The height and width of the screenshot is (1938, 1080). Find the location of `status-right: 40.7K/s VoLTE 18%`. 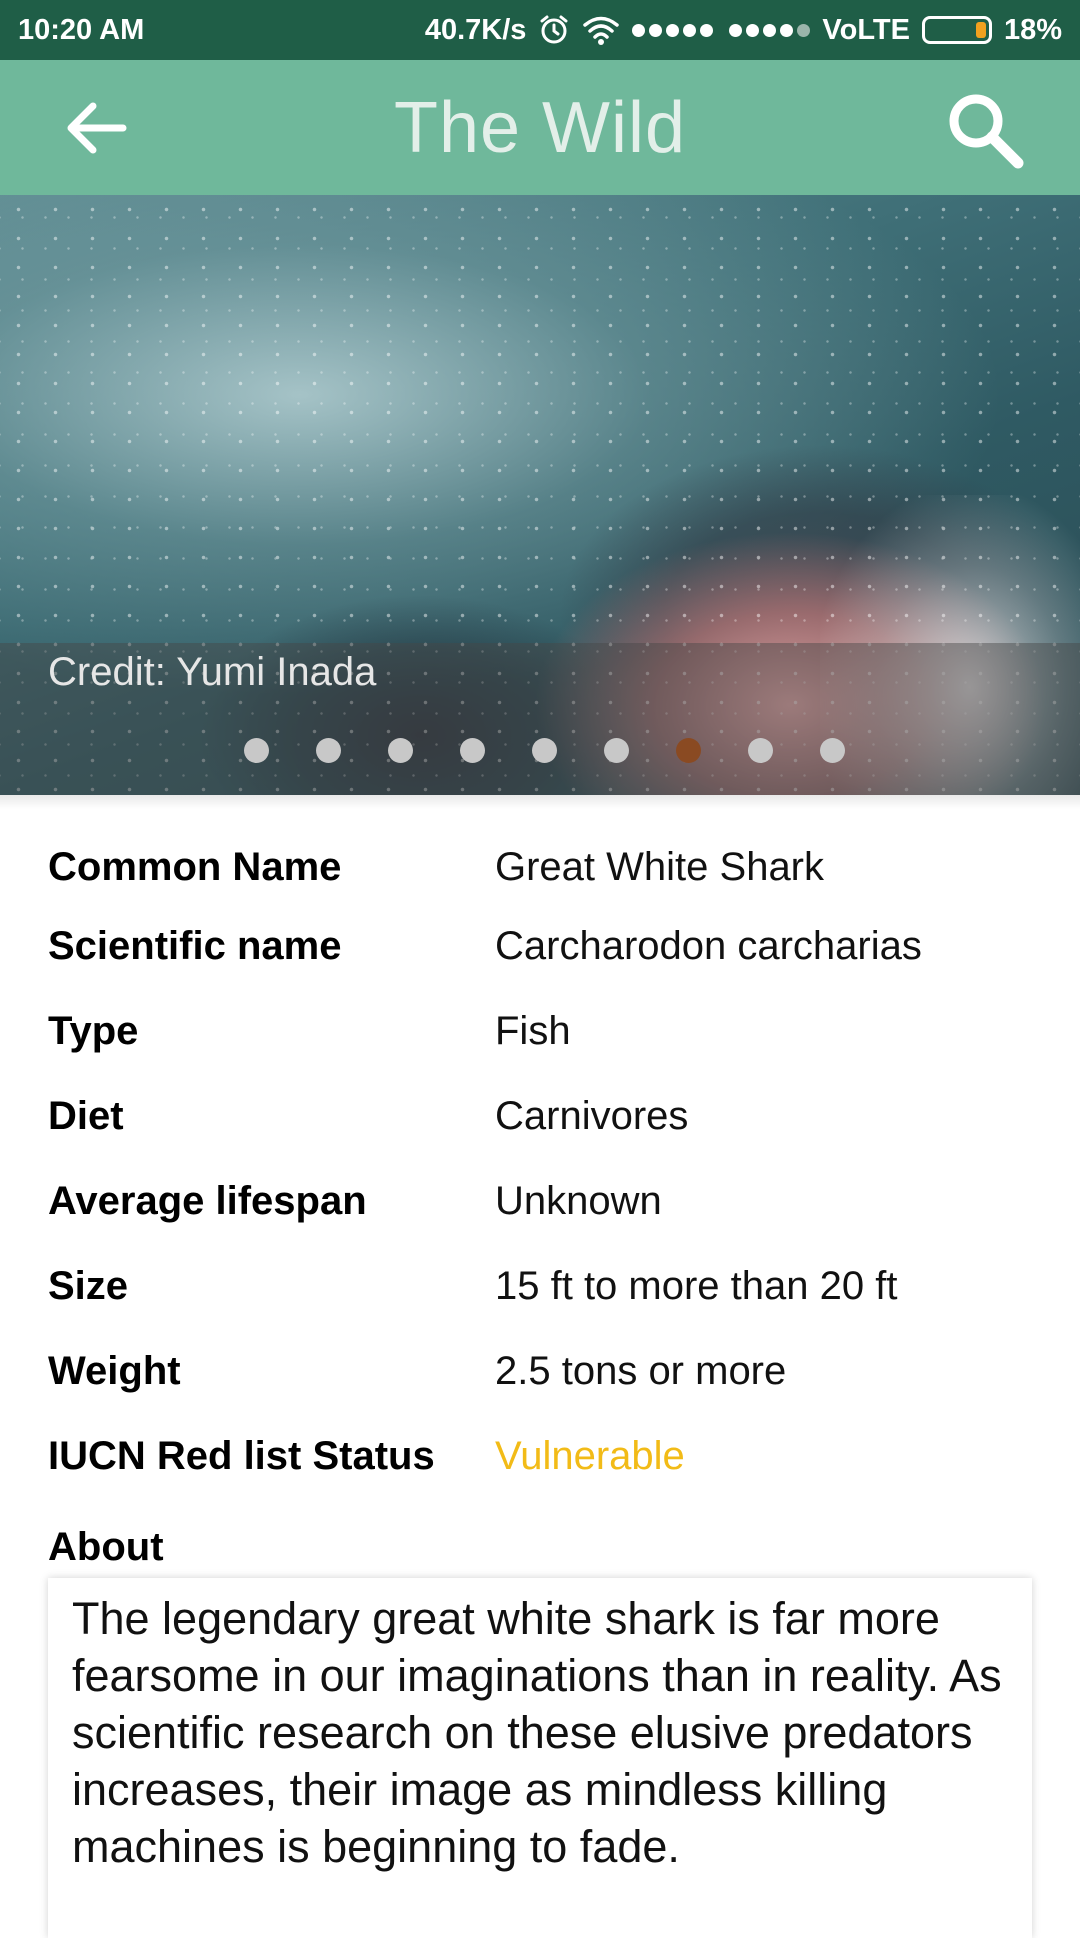

status-right: 40.7K/s VoLTE 18% is located at coordinates (743, 30).